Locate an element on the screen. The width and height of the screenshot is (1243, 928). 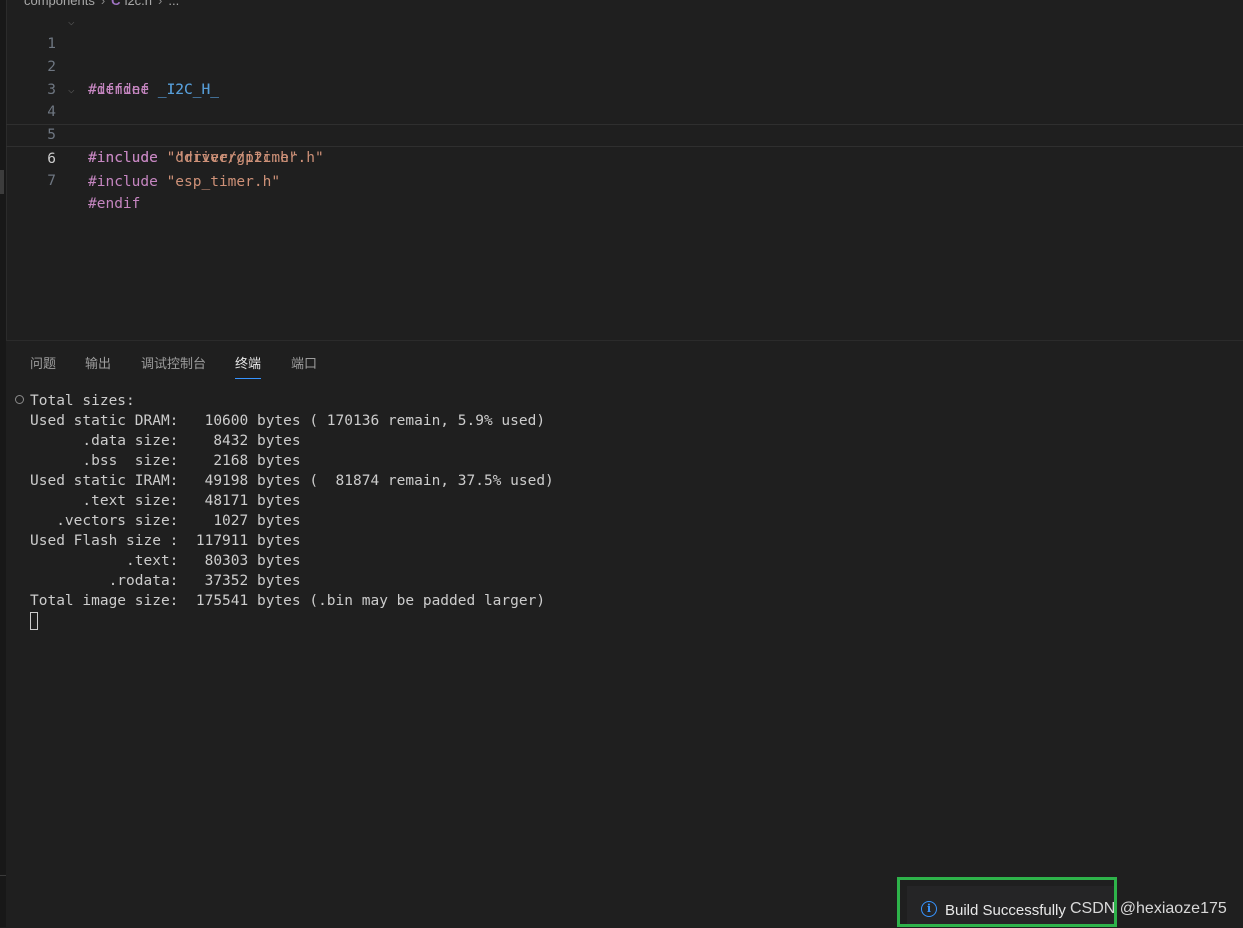
tab-debug-console: 调试控制台 is located at coordinates (173, 365).